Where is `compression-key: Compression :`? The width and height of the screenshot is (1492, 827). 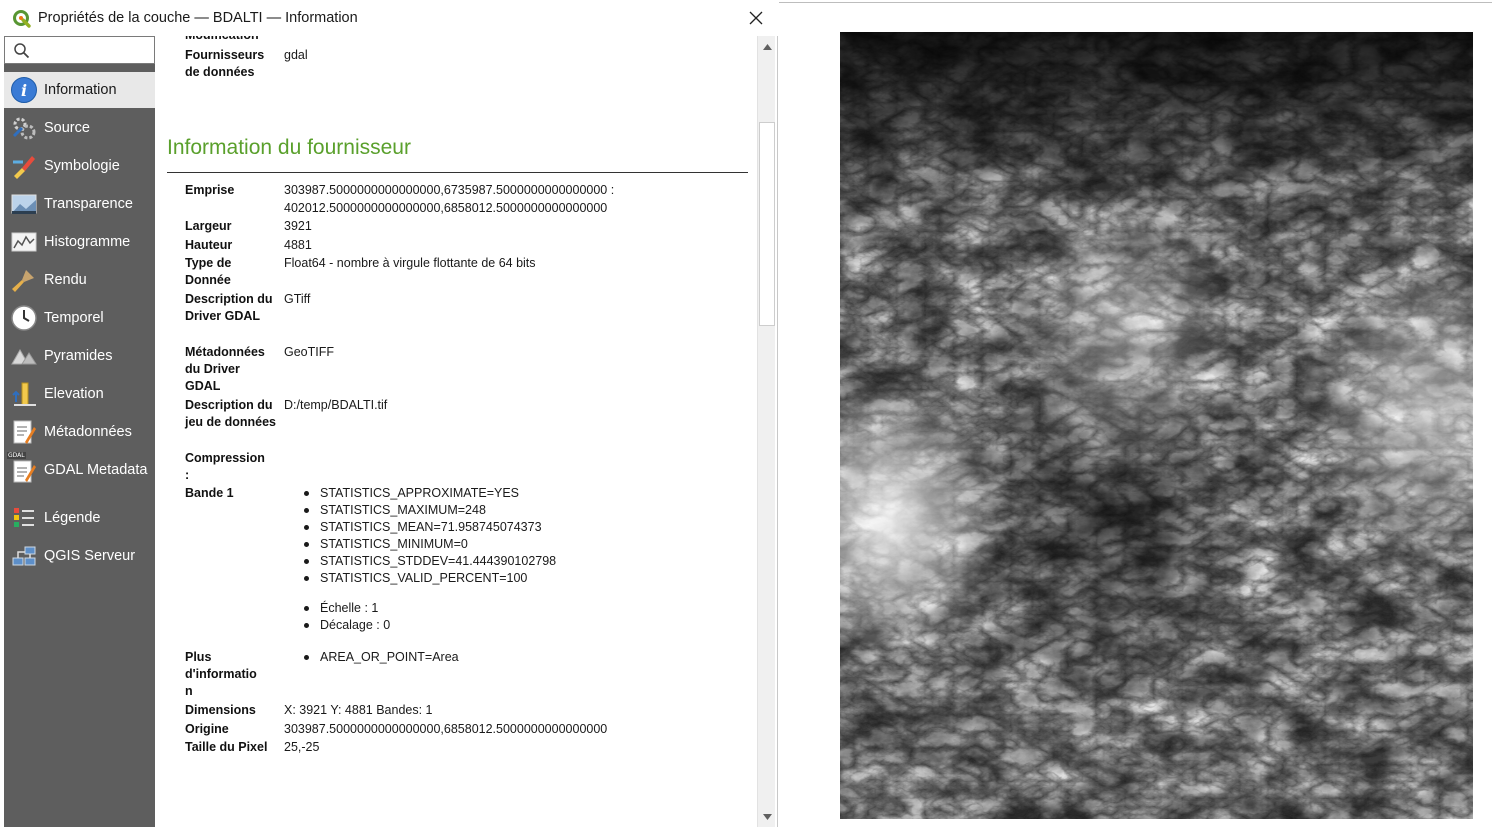 compression-key: Compression : is located at coordinates (225, 466).